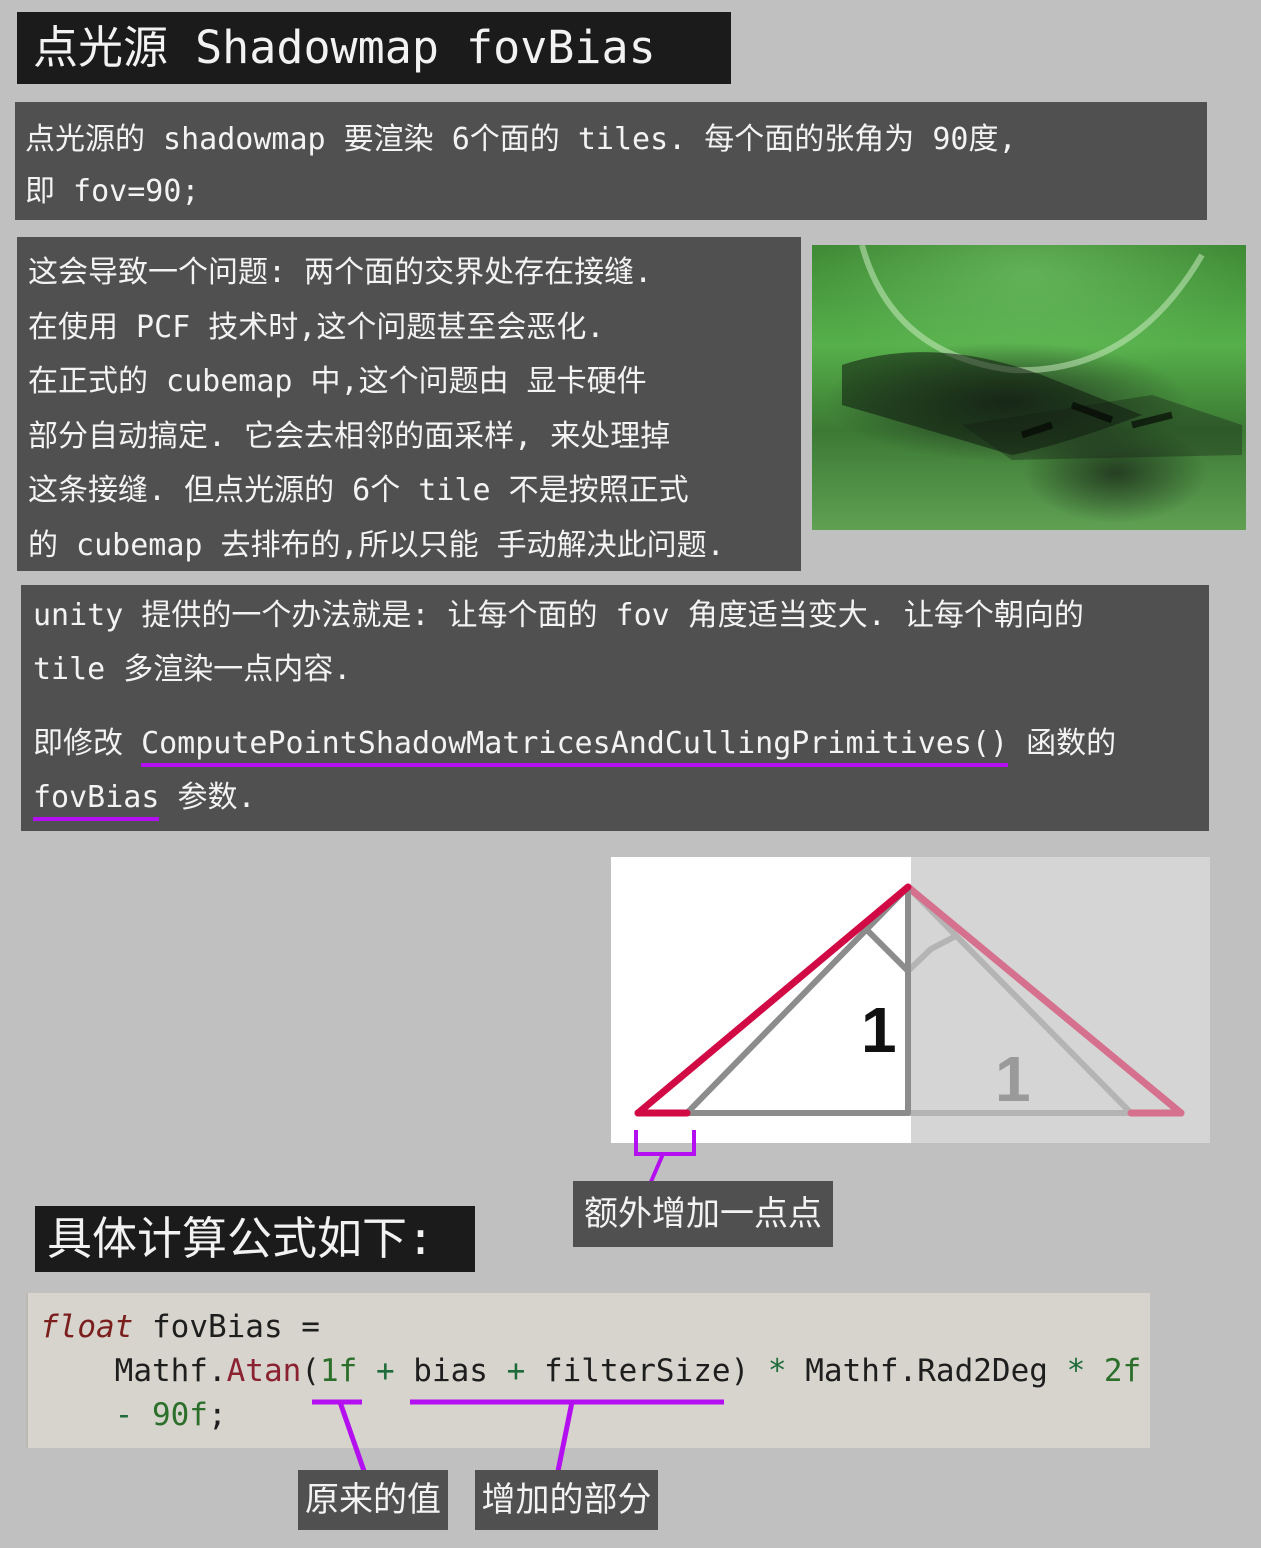  Describe the element at coordinates (879, 1030) in the screenshot. I see `unit-label: 1` at that location.